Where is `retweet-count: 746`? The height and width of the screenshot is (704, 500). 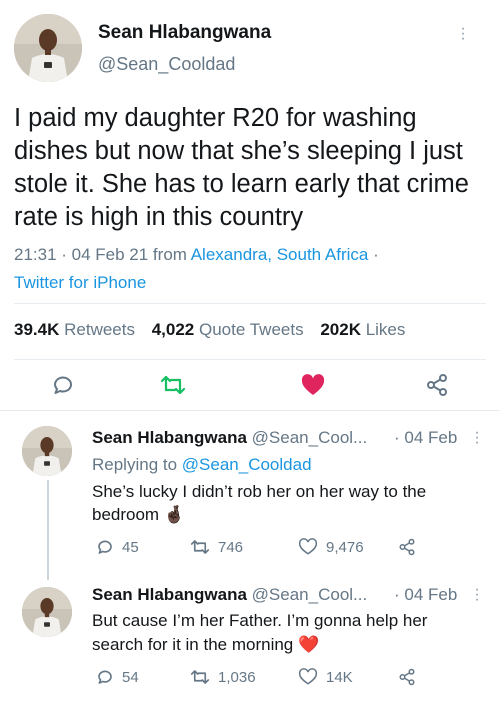 retweet-count: 746 is located at coordinates (231, 547).